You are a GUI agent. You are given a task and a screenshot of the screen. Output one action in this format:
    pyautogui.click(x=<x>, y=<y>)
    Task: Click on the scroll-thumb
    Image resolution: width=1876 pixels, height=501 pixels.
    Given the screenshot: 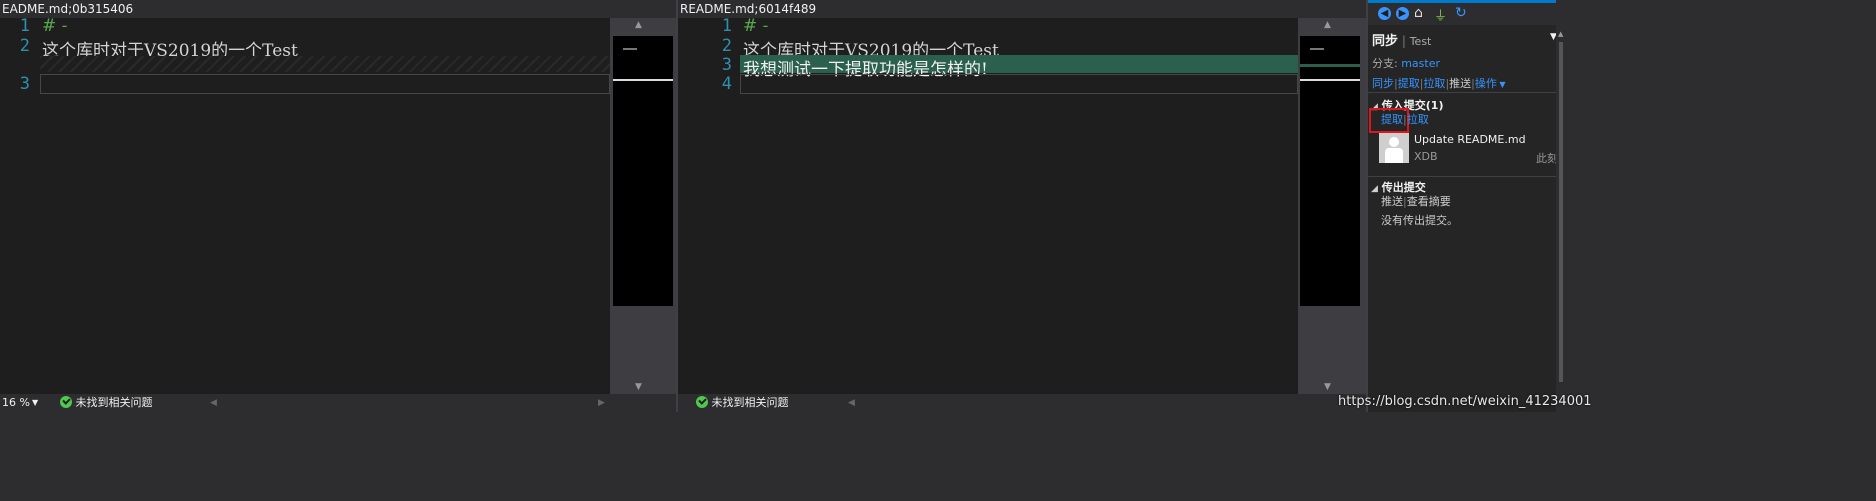 What is the action you would take?
    pyautogui.click(x=1561, y=212)
    